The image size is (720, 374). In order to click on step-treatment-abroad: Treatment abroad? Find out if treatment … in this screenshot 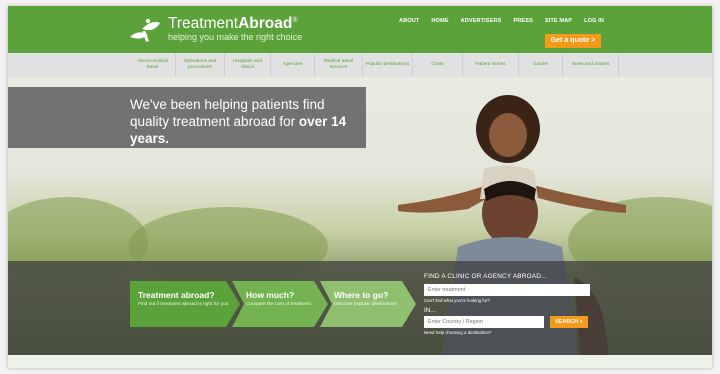, I will do `click(185, 304)`.